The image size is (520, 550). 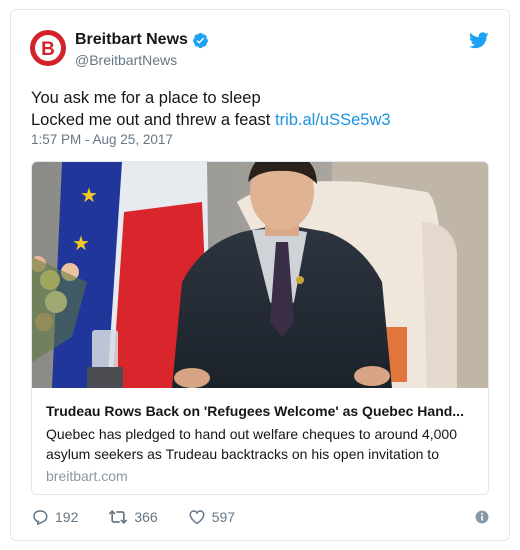 What do you see at coordinates (102, 139) in the screenshot?
I see `timestamp: 1:57 PM - Aug 25, 2017` at bounding box center [102, 139].